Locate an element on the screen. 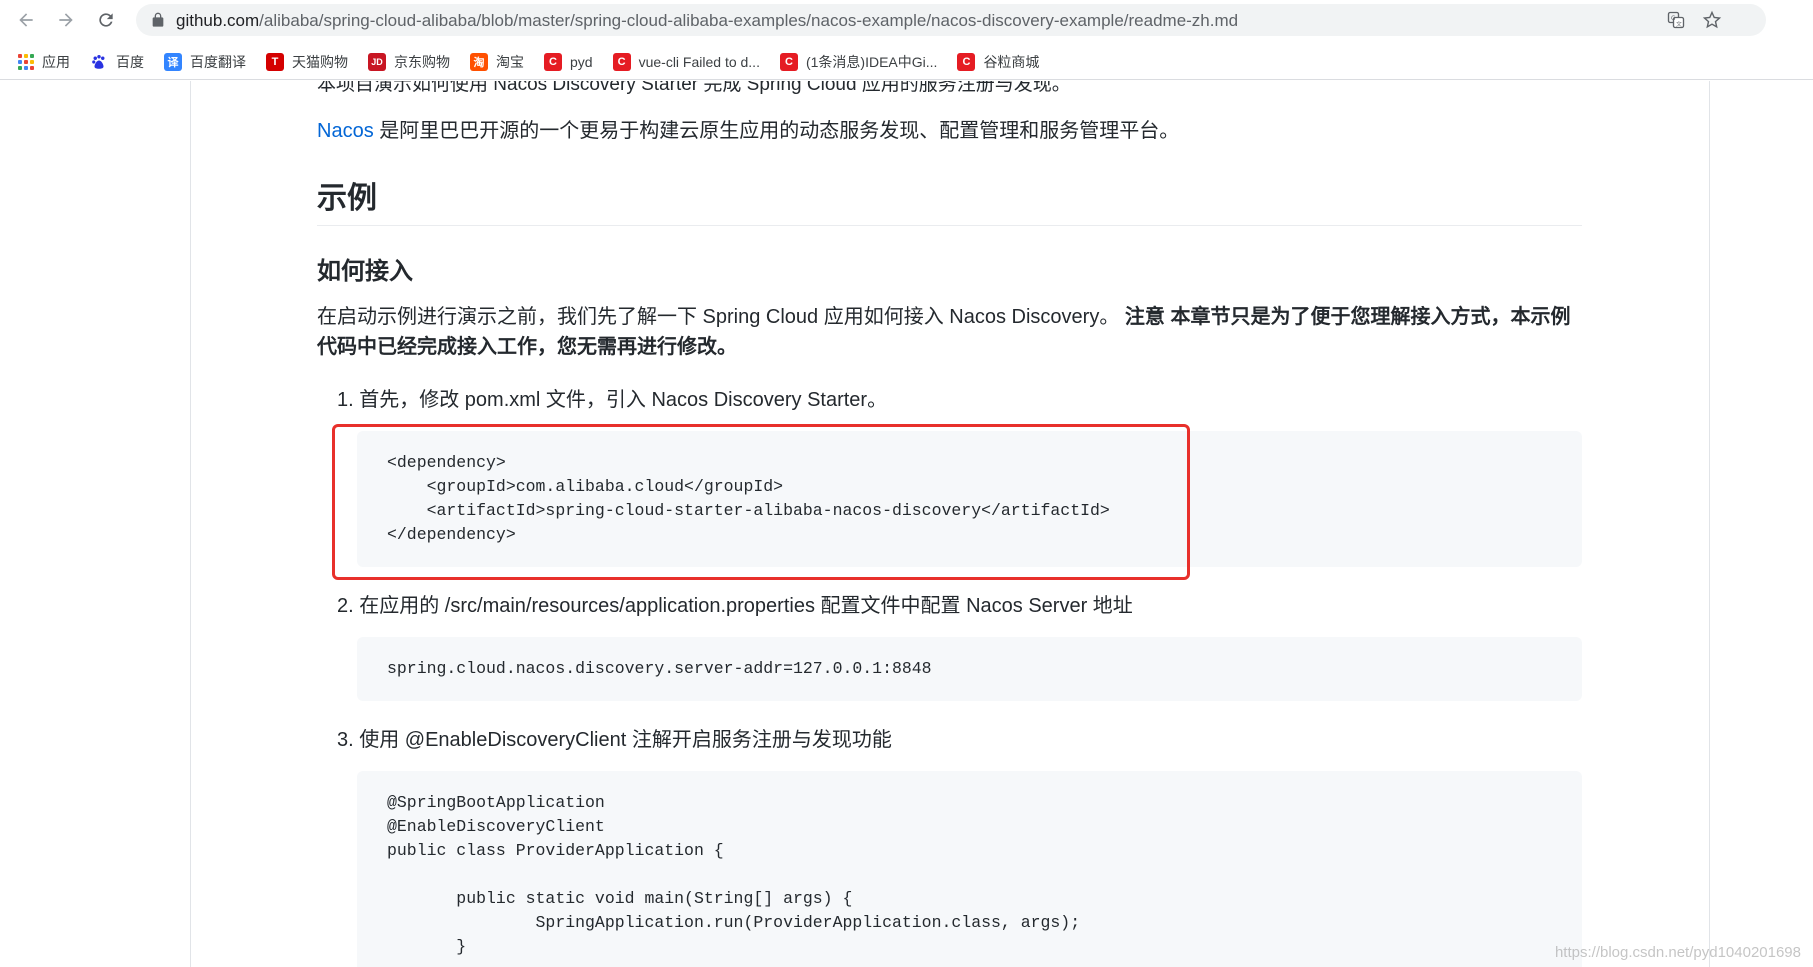 The height and width of the screenshot is (967, 1813). watermark: https://blog.csdn.net/pyd1040201698 is located at coordinates (1677, 952).